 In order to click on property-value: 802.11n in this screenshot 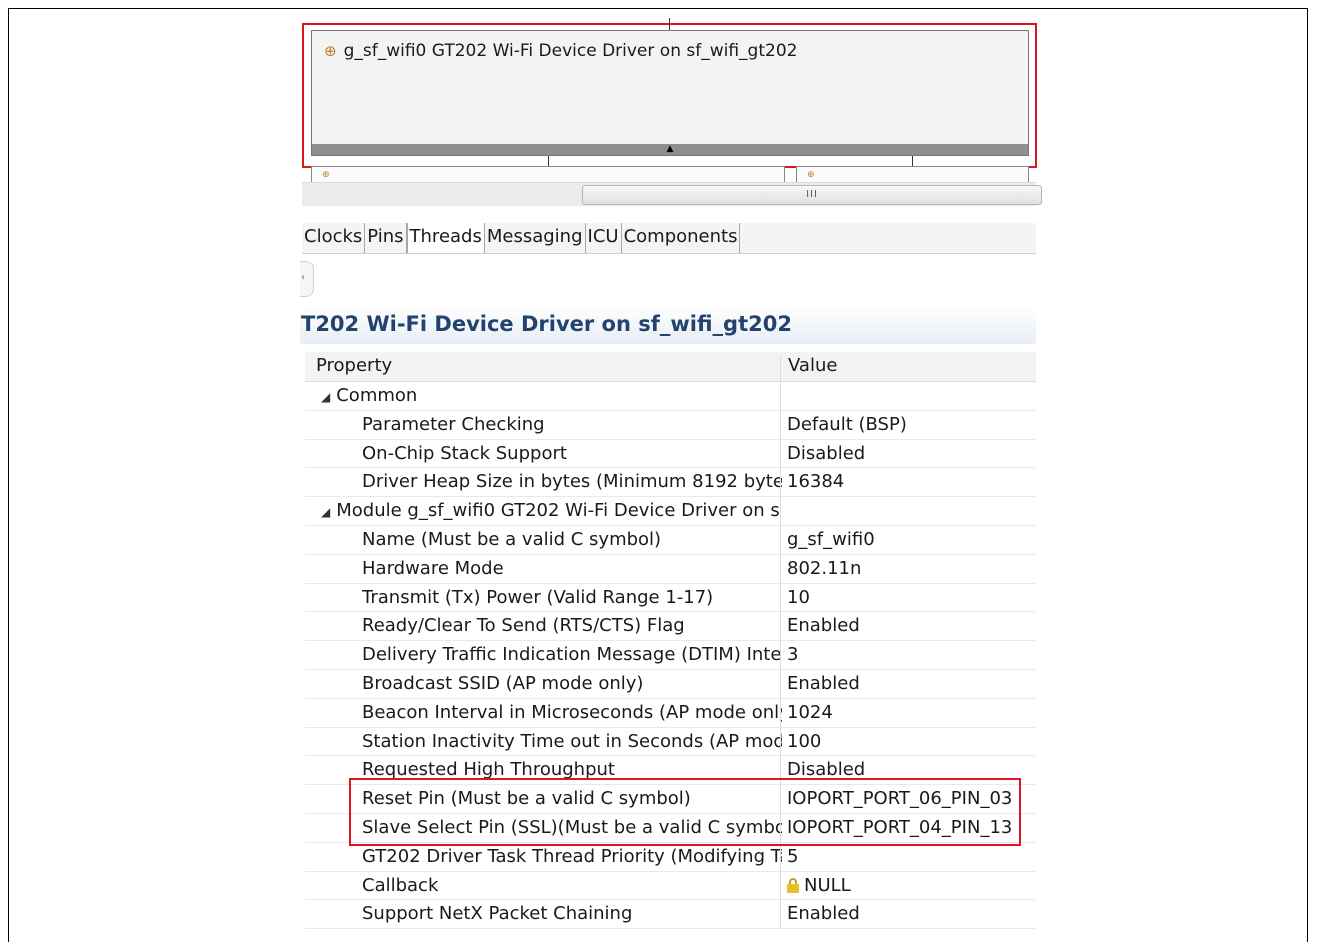, I will do `click(909, 568)`.